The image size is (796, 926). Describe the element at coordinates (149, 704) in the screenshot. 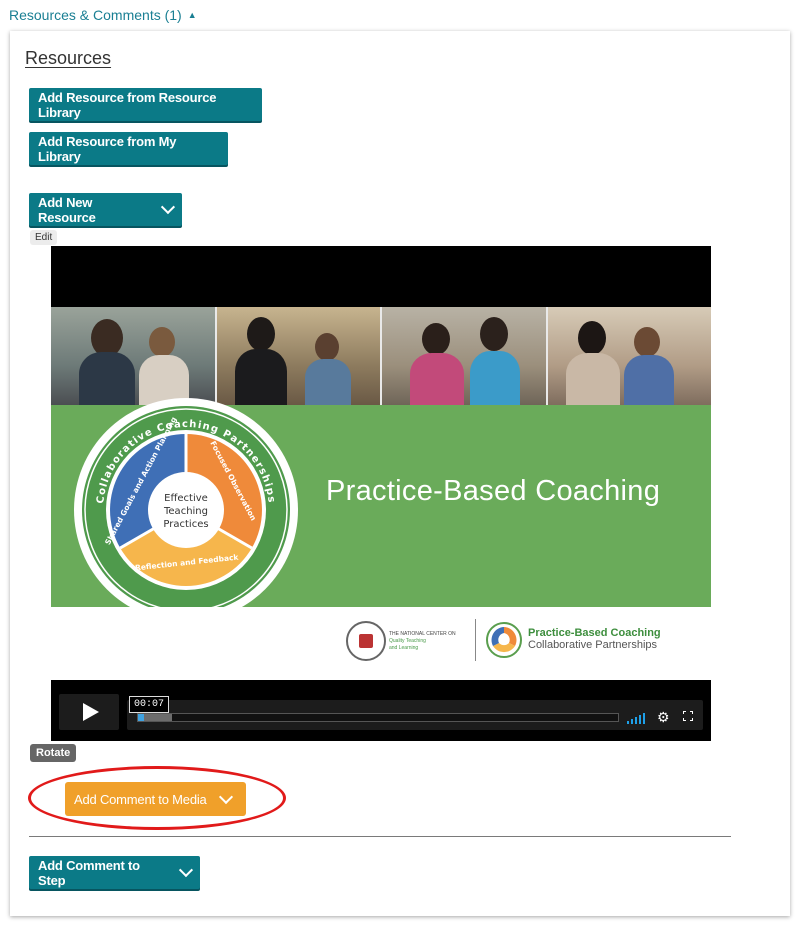

I see `time-tooltip: 00:07` at that location.